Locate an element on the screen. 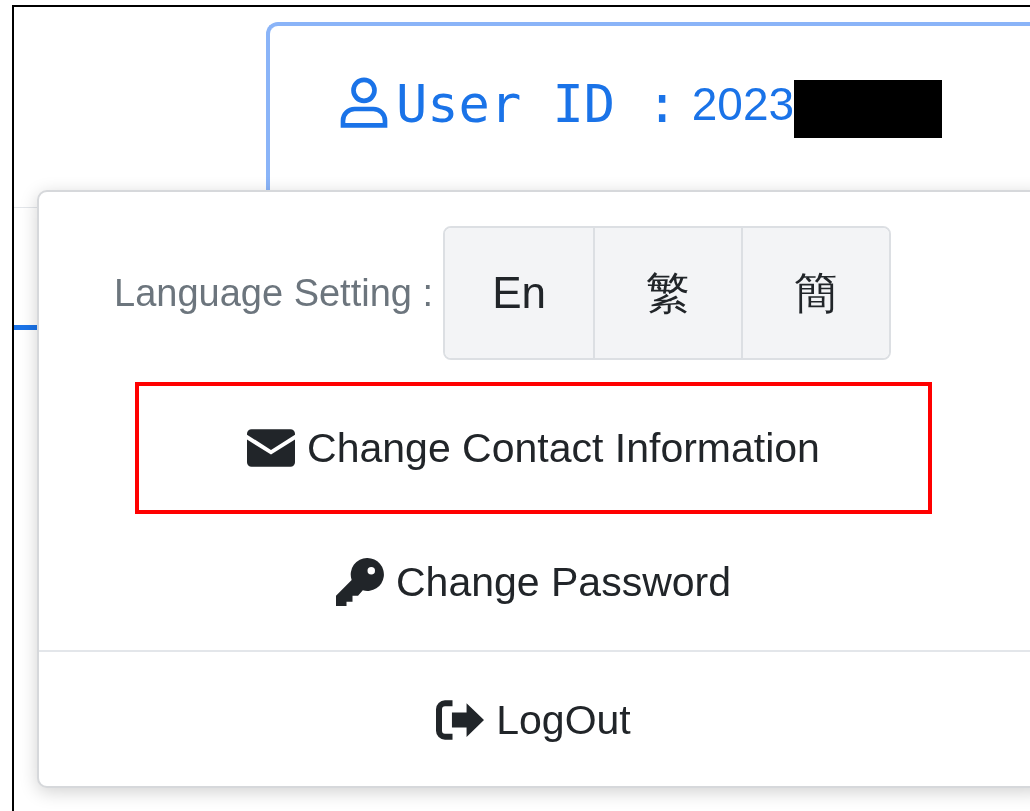  user-id-value: 2023 is located at coordinates (743, 104).